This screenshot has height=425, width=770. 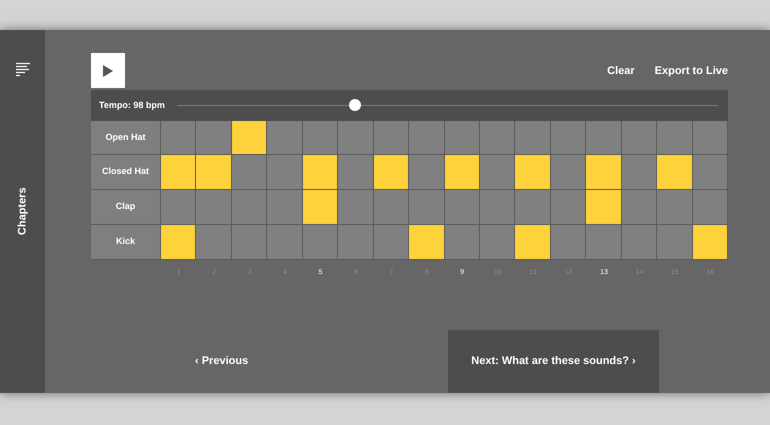 I want to click on chapters-tab: Chapters, so click(x=22, y=212).